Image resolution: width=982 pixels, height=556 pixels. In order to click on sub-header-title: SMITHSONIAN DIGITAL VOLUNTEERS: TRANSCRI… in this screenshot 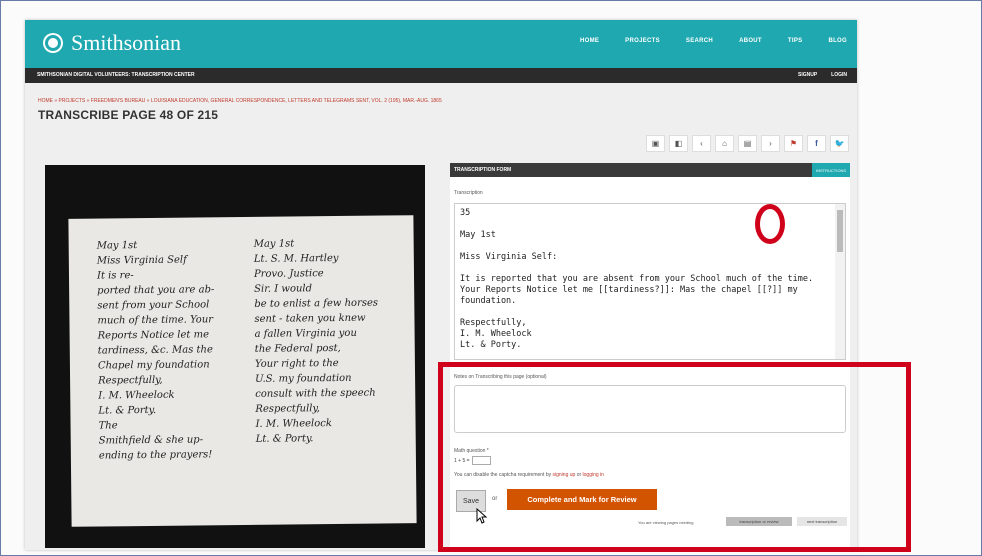, I will do `click(116, 75)`.